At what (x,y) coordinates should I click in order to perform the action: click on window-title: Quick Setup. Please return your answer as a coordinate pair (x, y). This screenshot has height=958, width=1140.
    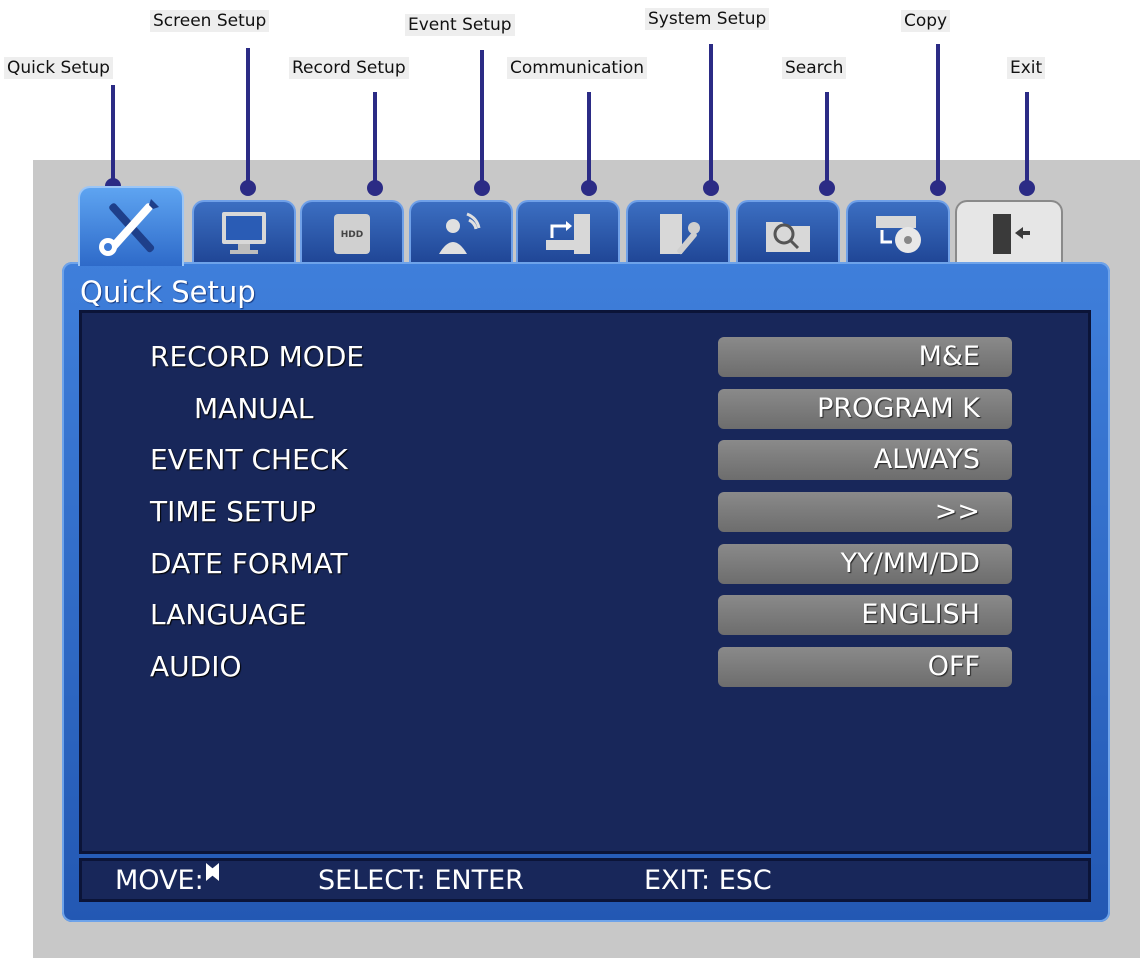
    Looking at the image, I should click on (168, 292).